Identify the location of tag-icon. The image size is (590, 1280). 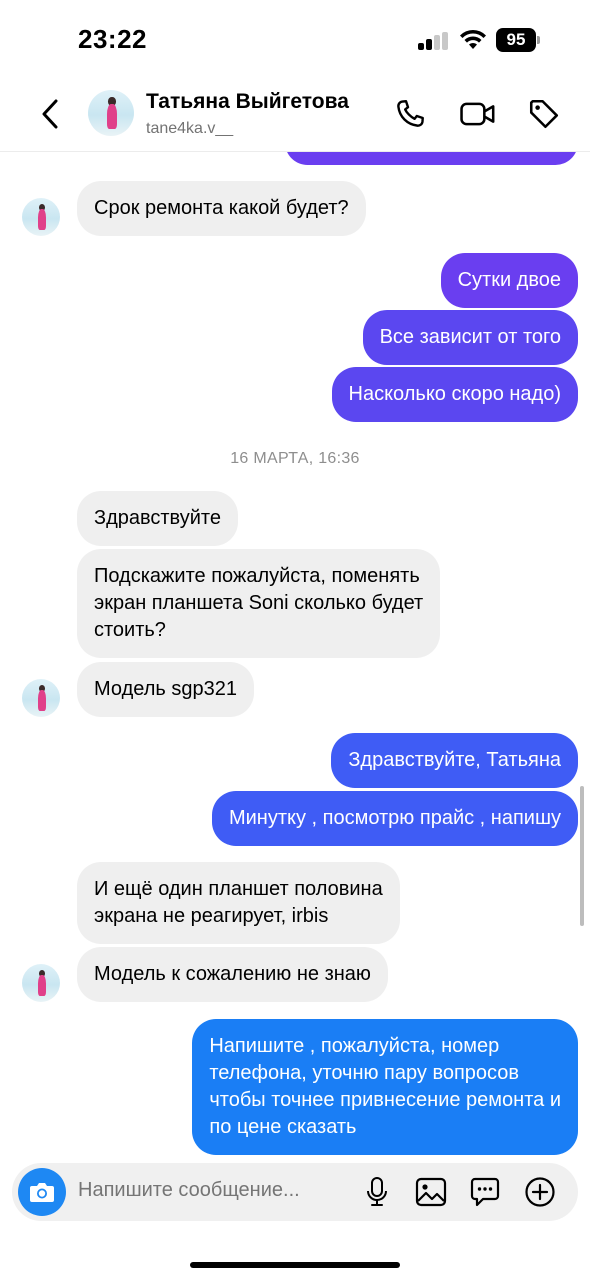
(544, 114).